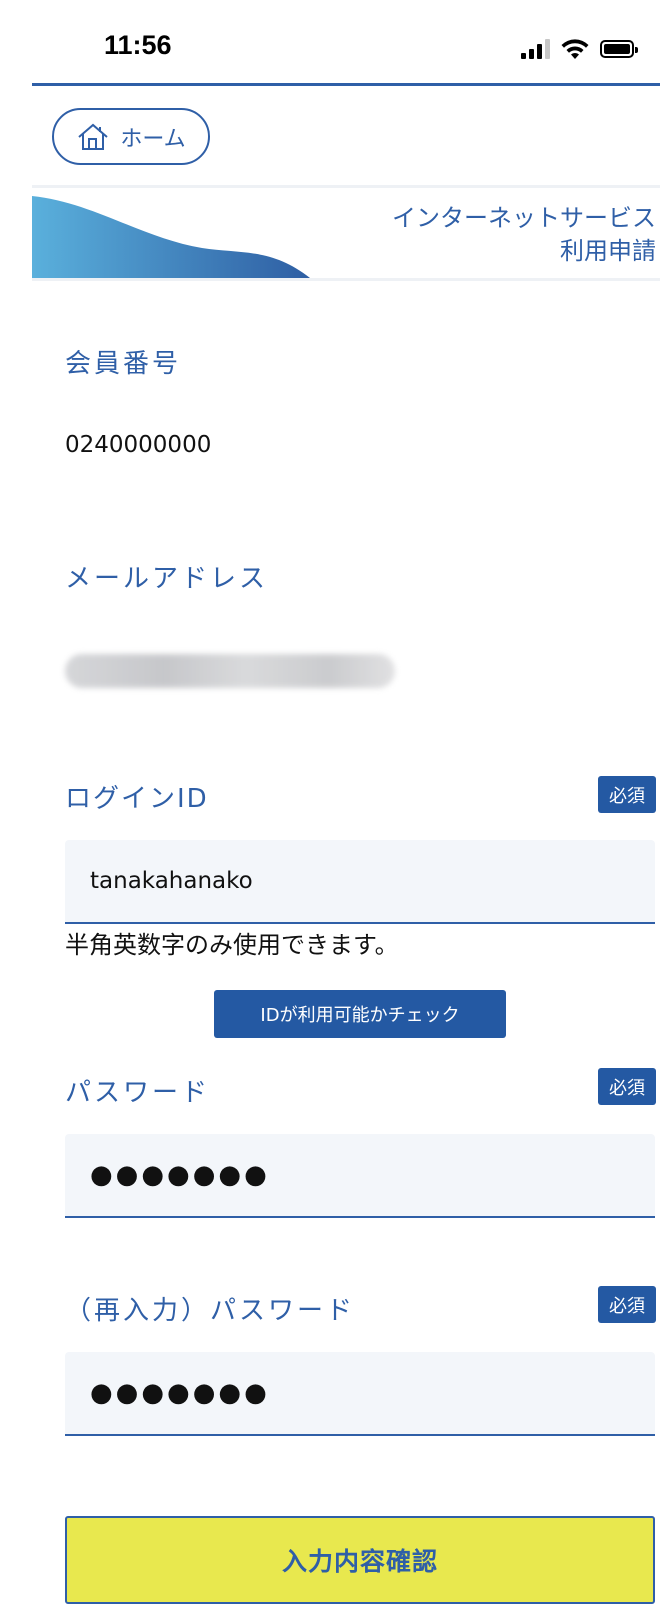 Image resolution: width=660 pixels, height=1620 pixels. What do you see at coordinates (153, 139) in the screenshot?
I see `home-label: ホーム` at bounding box center [153, 139].